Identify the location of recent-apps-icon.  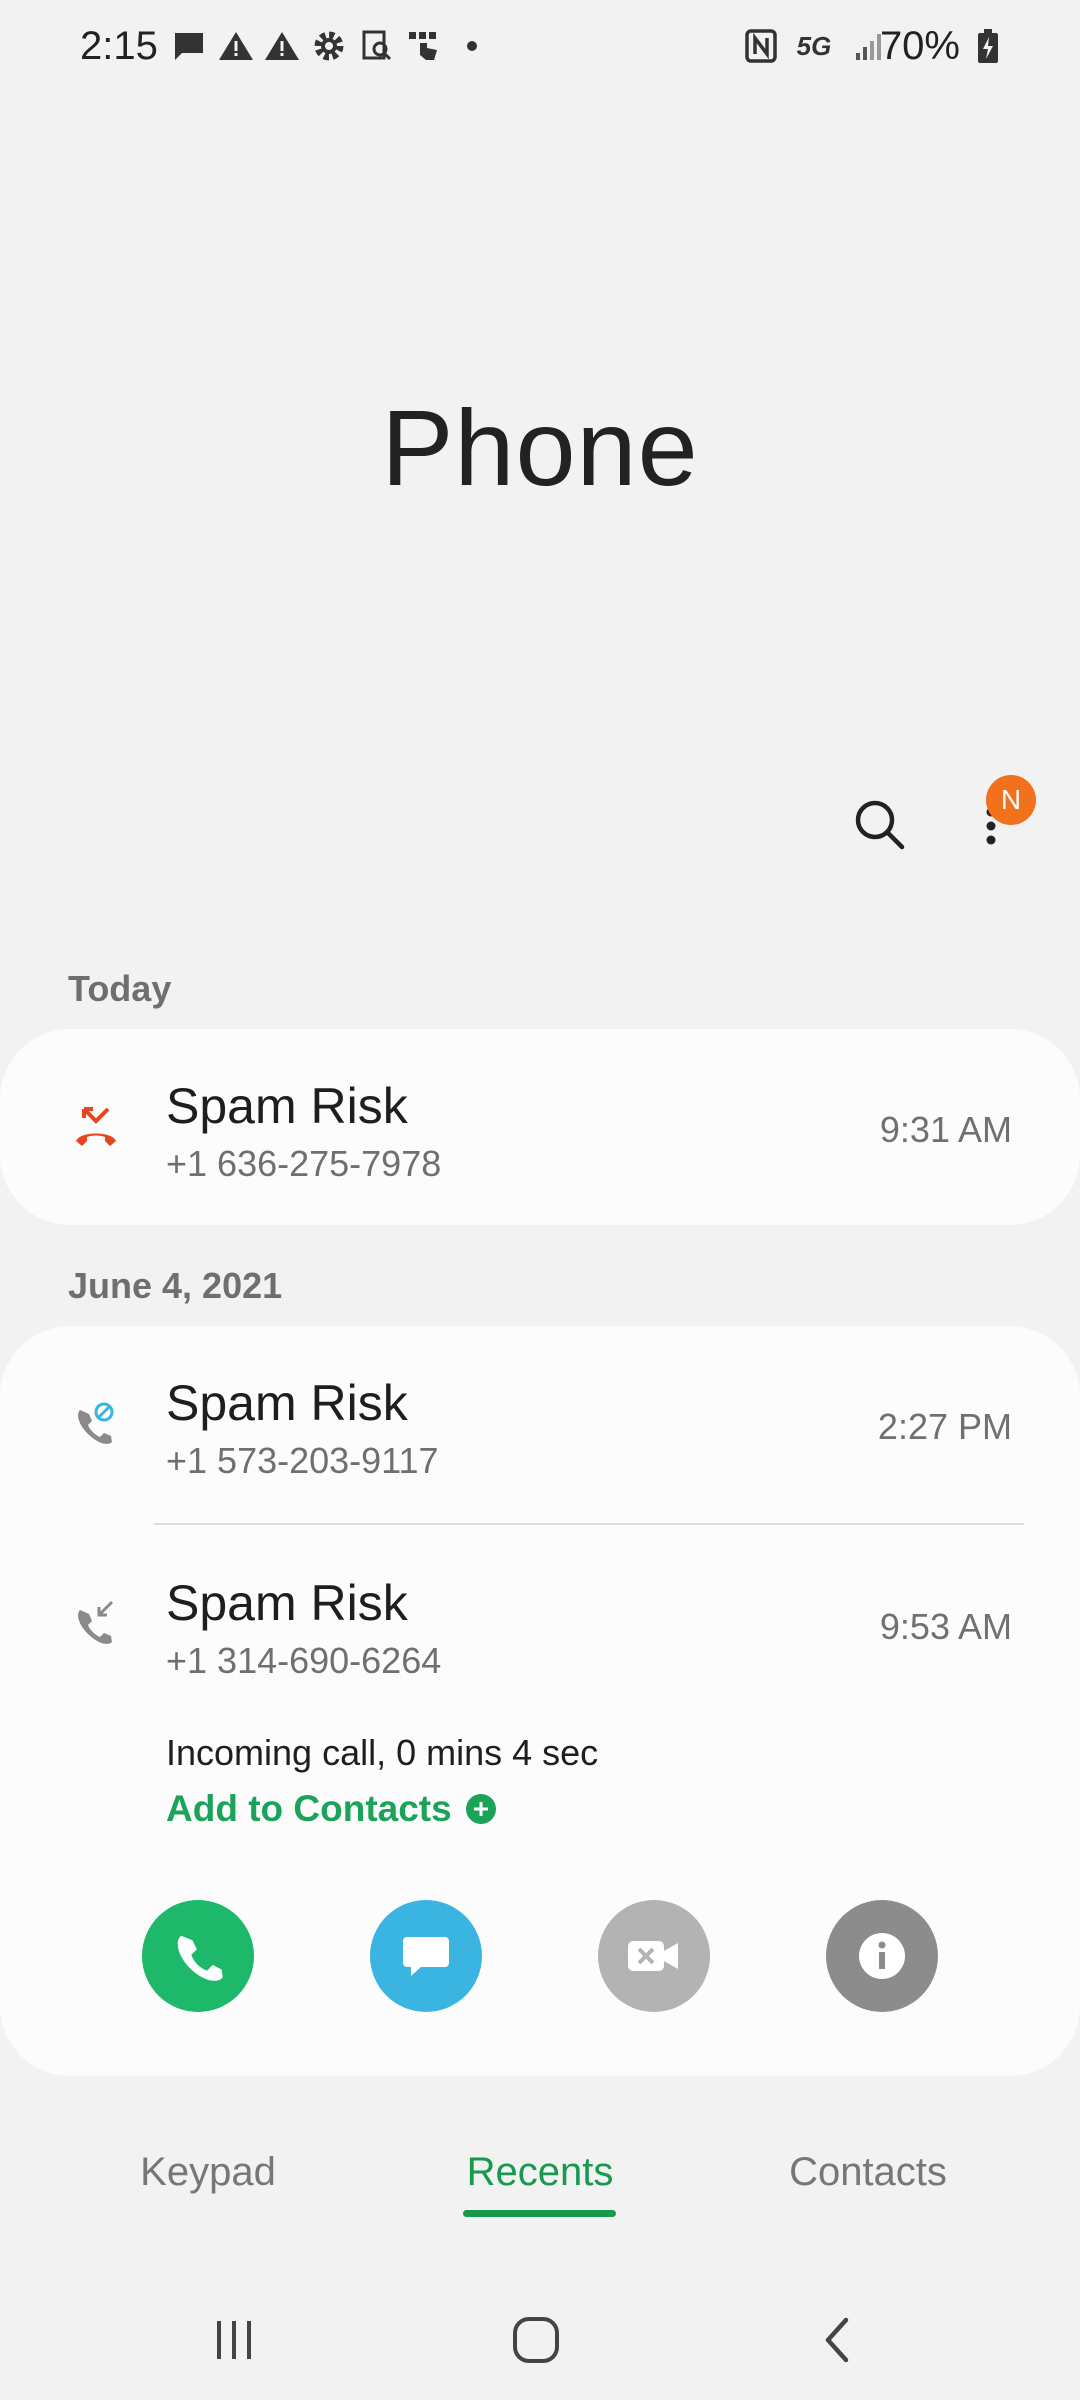
(234, 2340).